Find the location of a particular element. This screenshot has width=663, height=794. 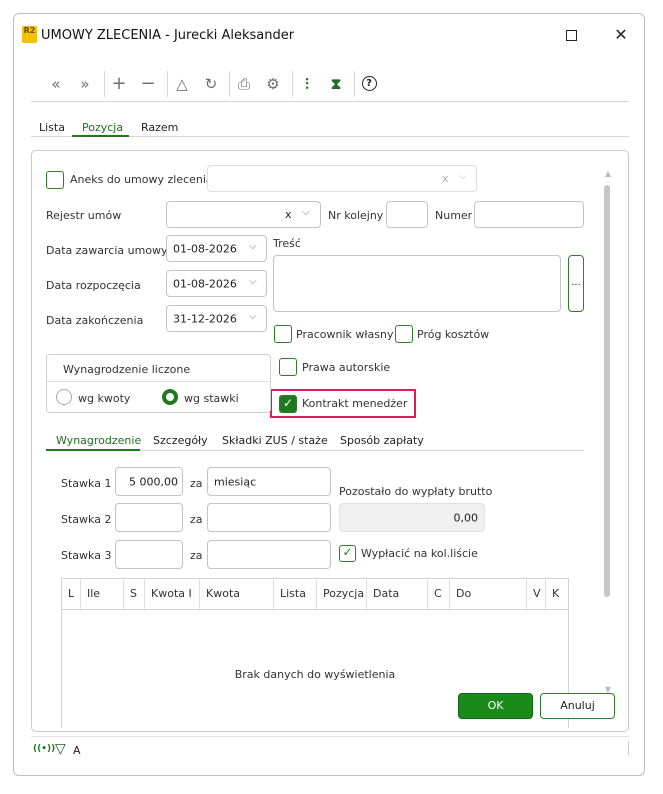

data-zawarcia-input: 01-08-2026 ⌵ is located at coordinates (216, 248).